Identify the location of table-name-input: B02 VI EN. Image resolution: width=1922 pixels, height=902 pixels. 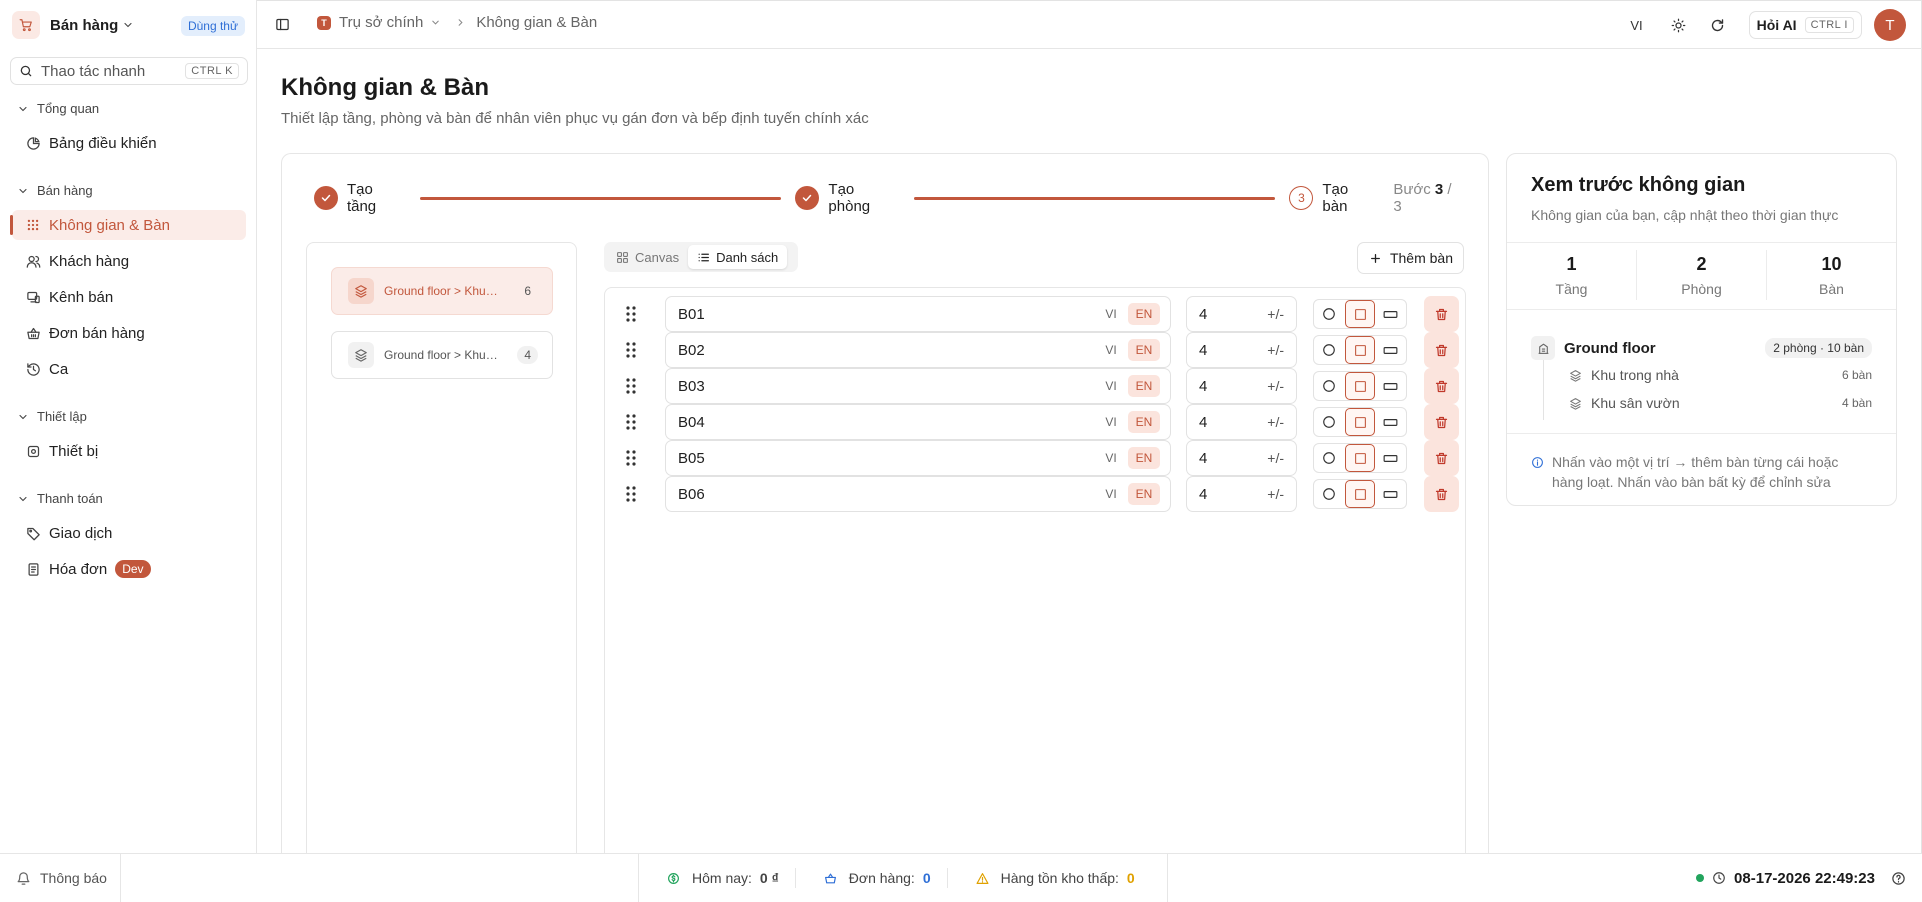
(918, 350).